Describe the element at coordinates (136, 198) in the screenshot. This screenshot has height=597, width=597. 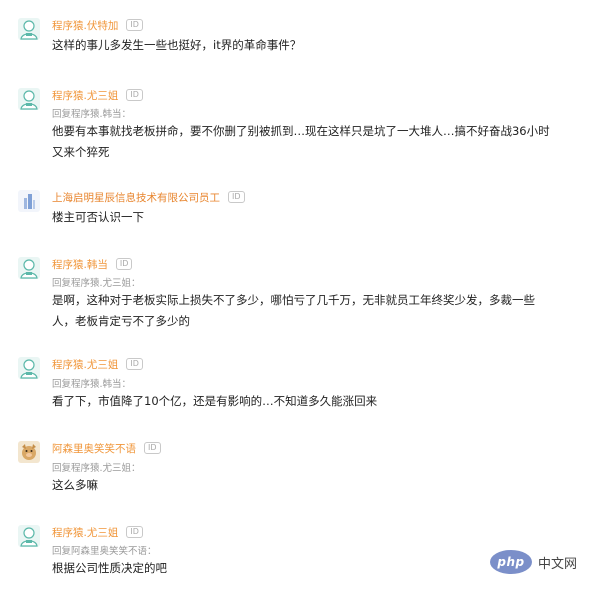
I see `author-name: 上海启明星辰信息技术有限公司员工` at that location.